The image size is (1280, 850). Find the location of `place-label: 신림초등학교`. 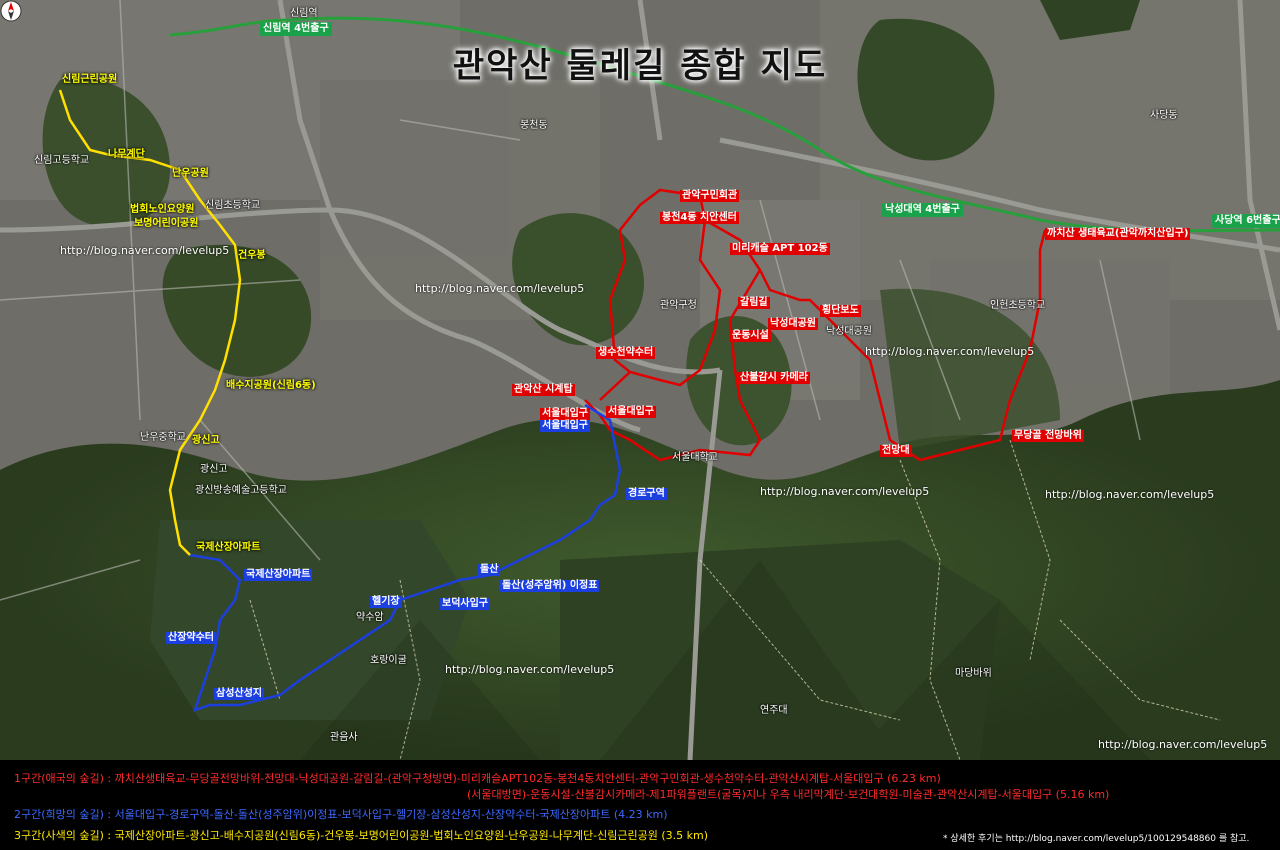

place-label: 신림초등학교 is located at coordinates (233, 205).